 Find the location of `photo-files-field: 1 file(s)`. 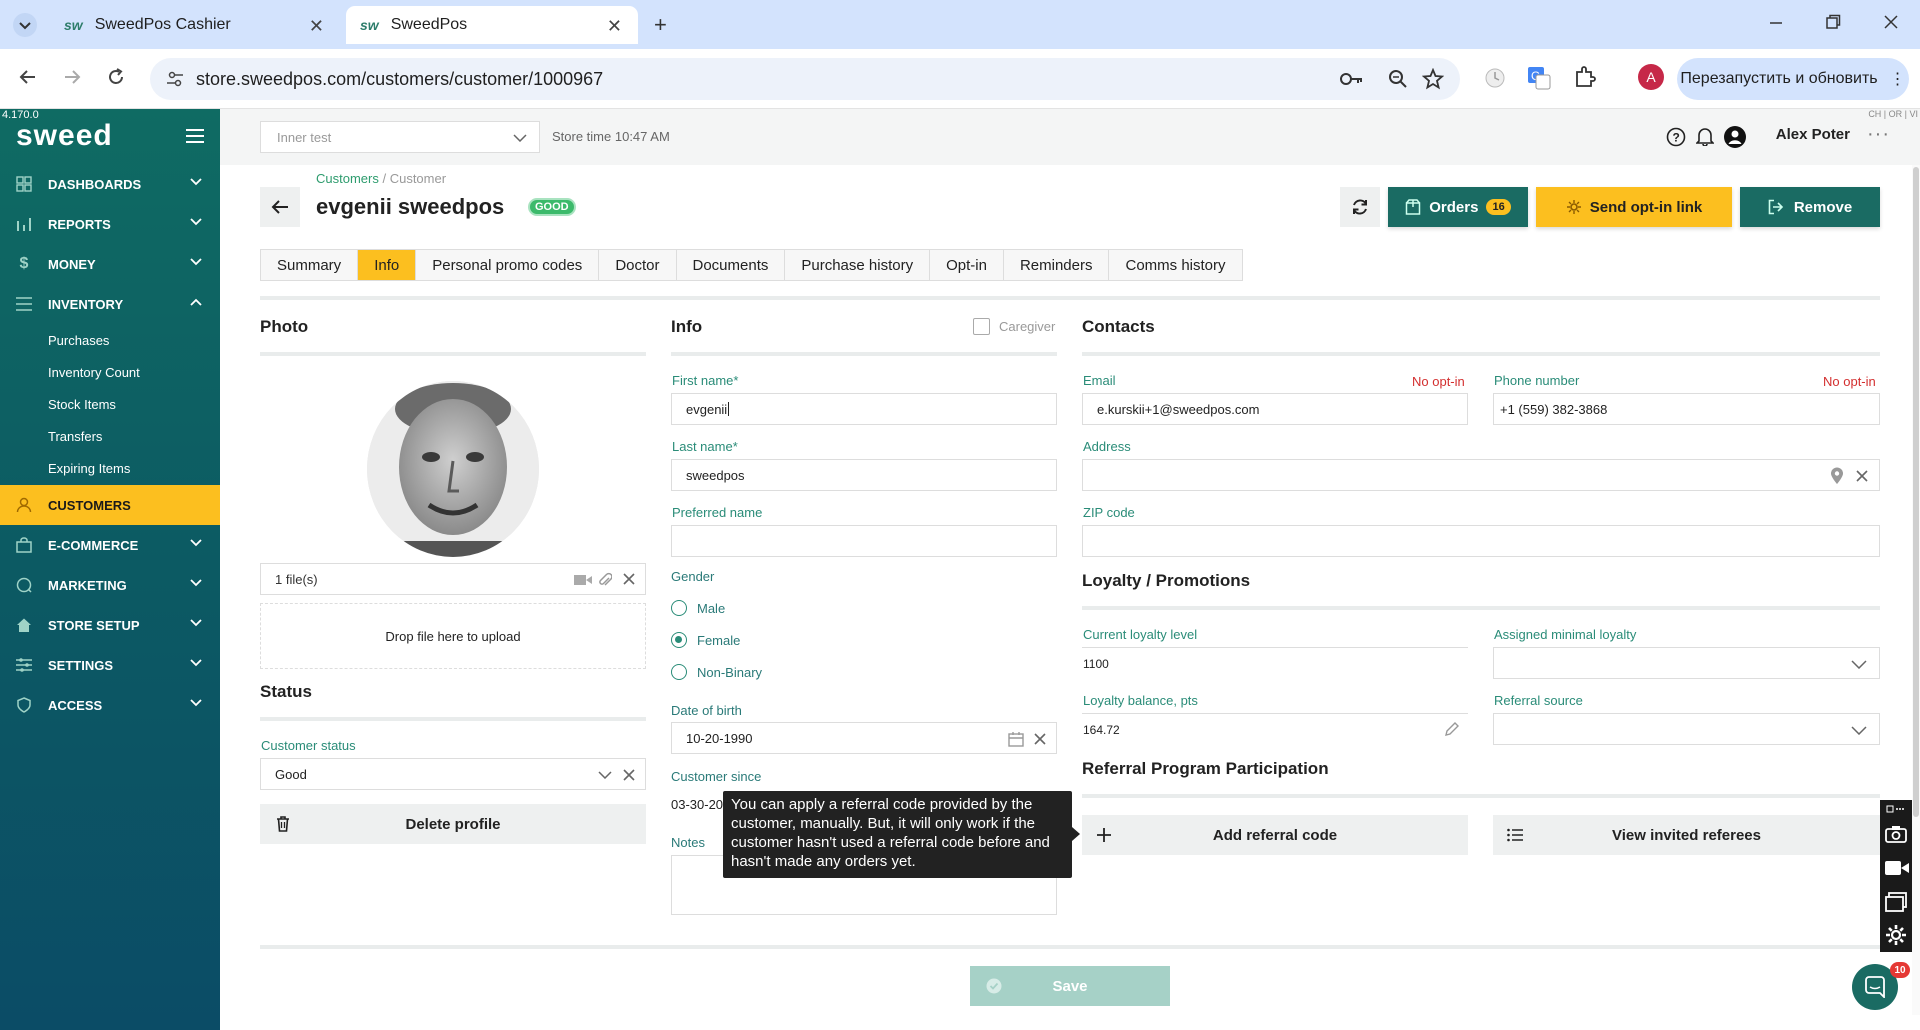

photo-files-field: 1 file(s) is located at coordinates (453, 579).